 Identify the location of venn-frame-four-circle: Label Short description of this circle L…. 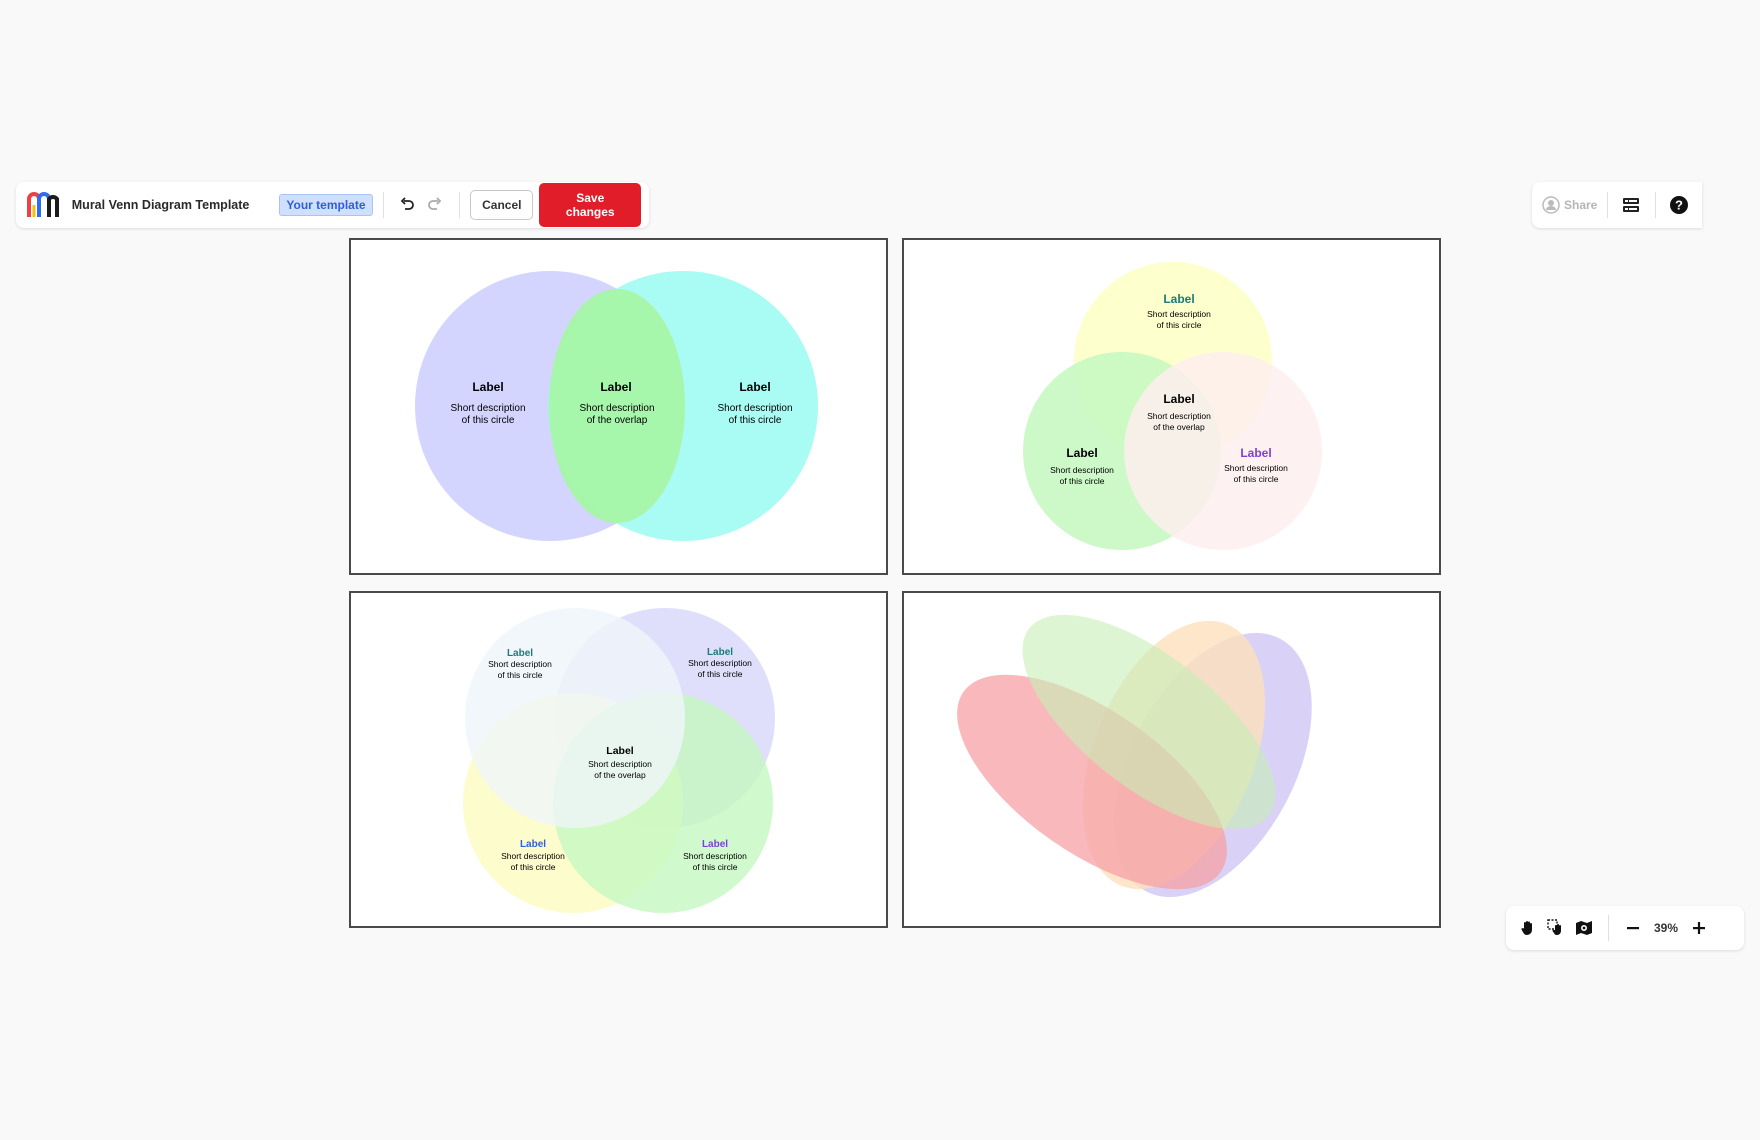
(618, 759).